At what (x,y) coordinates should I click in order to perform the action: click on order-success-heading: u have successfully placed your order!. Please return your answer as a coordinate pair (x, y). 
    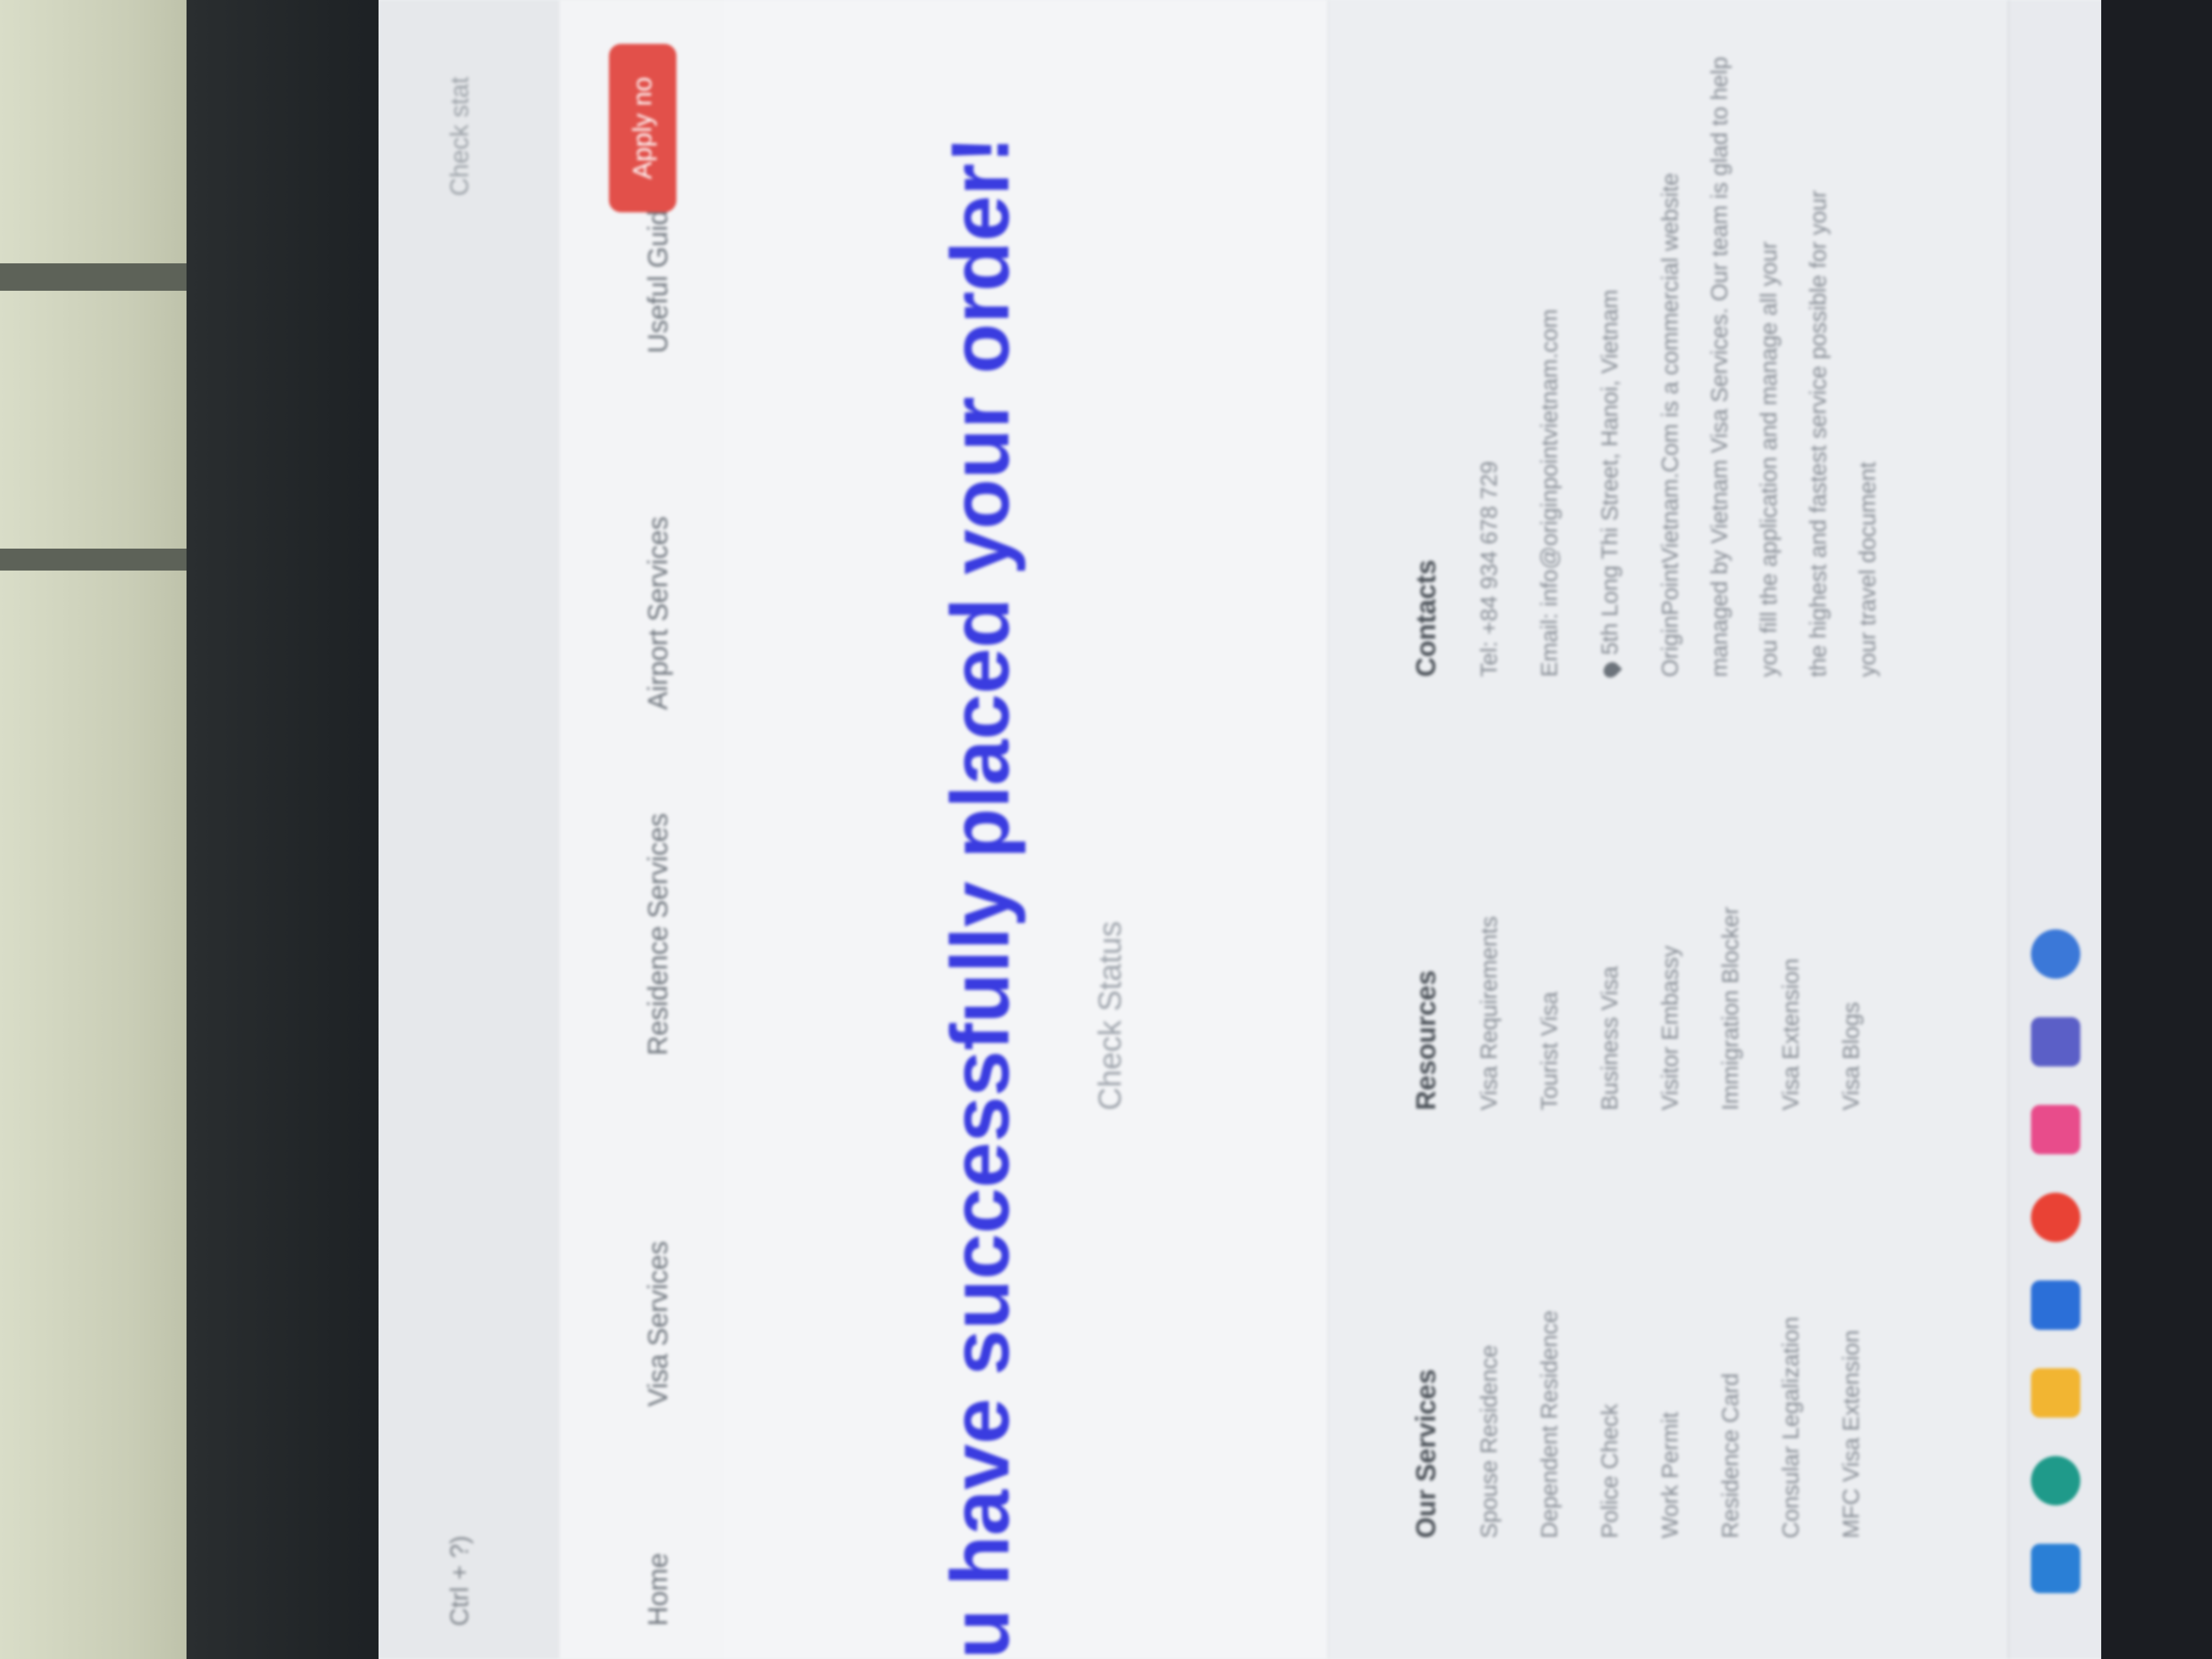
    Looking at the image, I should click on (980, 897).